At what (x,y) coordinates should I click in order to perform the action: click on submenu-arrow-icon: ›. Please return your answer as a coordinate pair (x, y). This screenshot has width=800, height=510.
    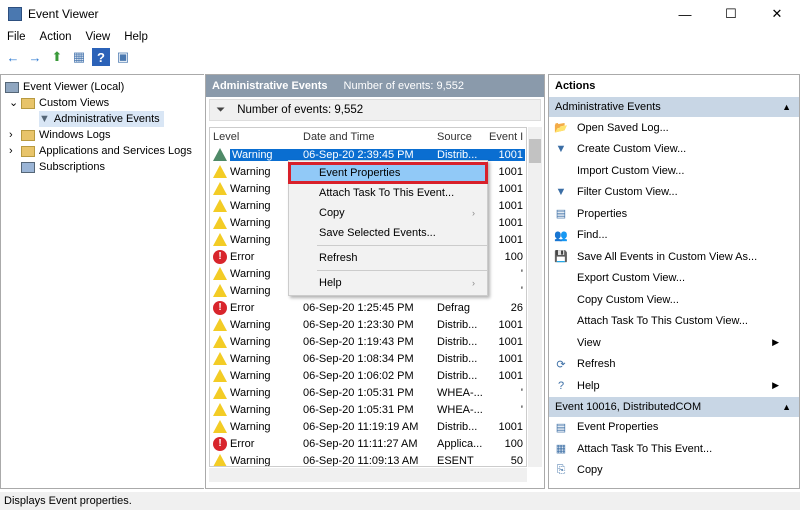
    Looking at the image, I should click on (473, 213).